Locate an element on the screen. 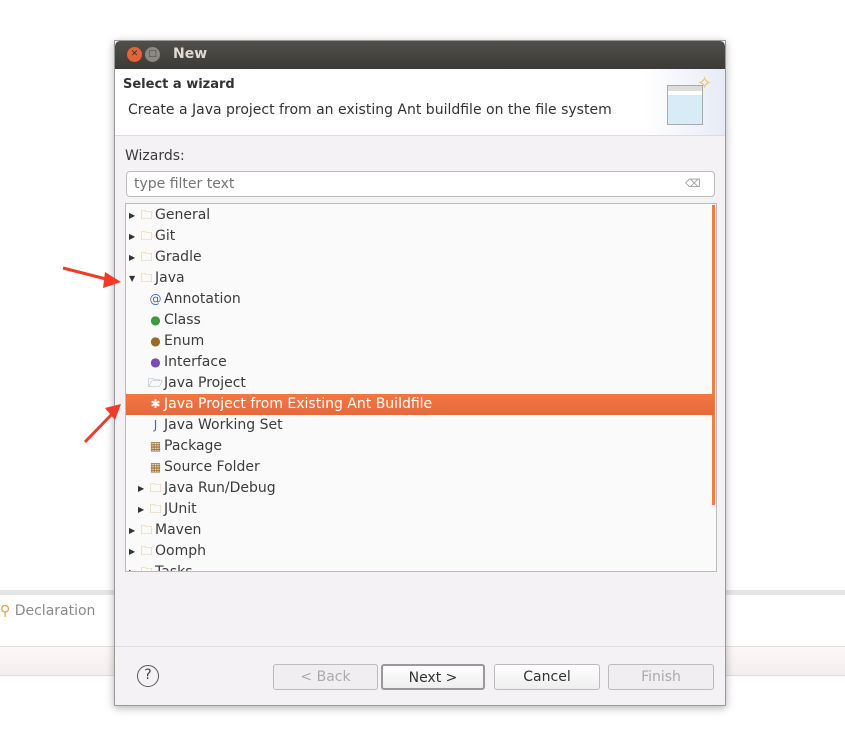  declaration-label: Declaration is located at coordinates (55, 611).